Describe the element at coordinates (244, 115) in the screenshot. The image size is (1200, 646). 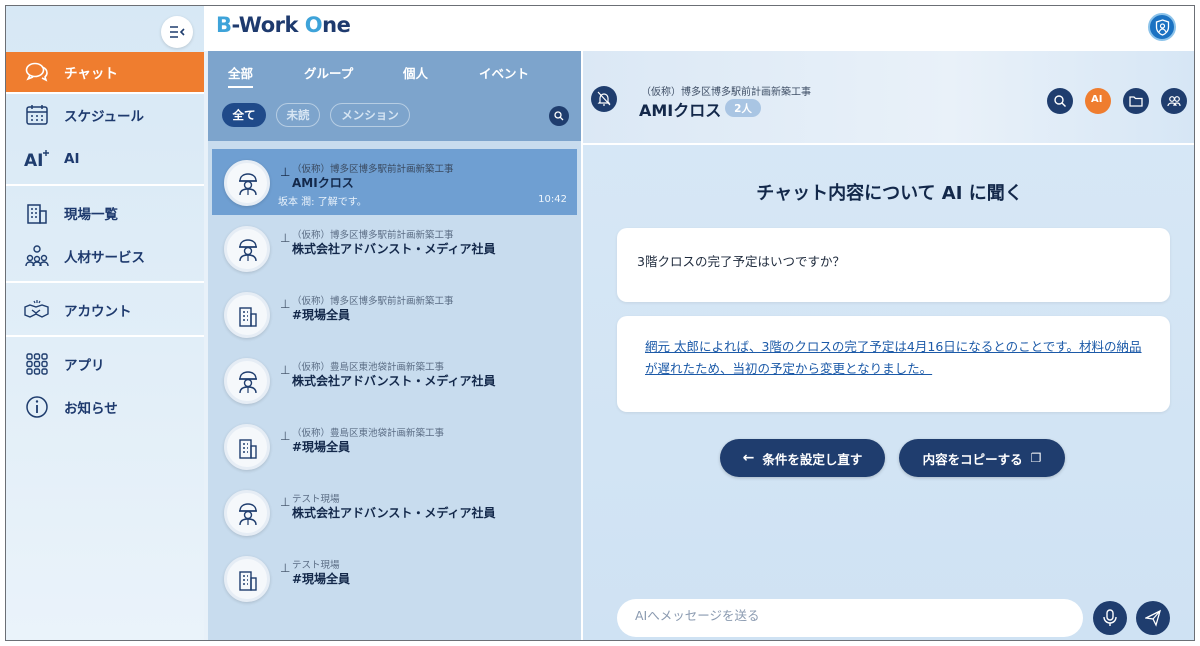
I see `filter-all-chip: 全て` at that location.